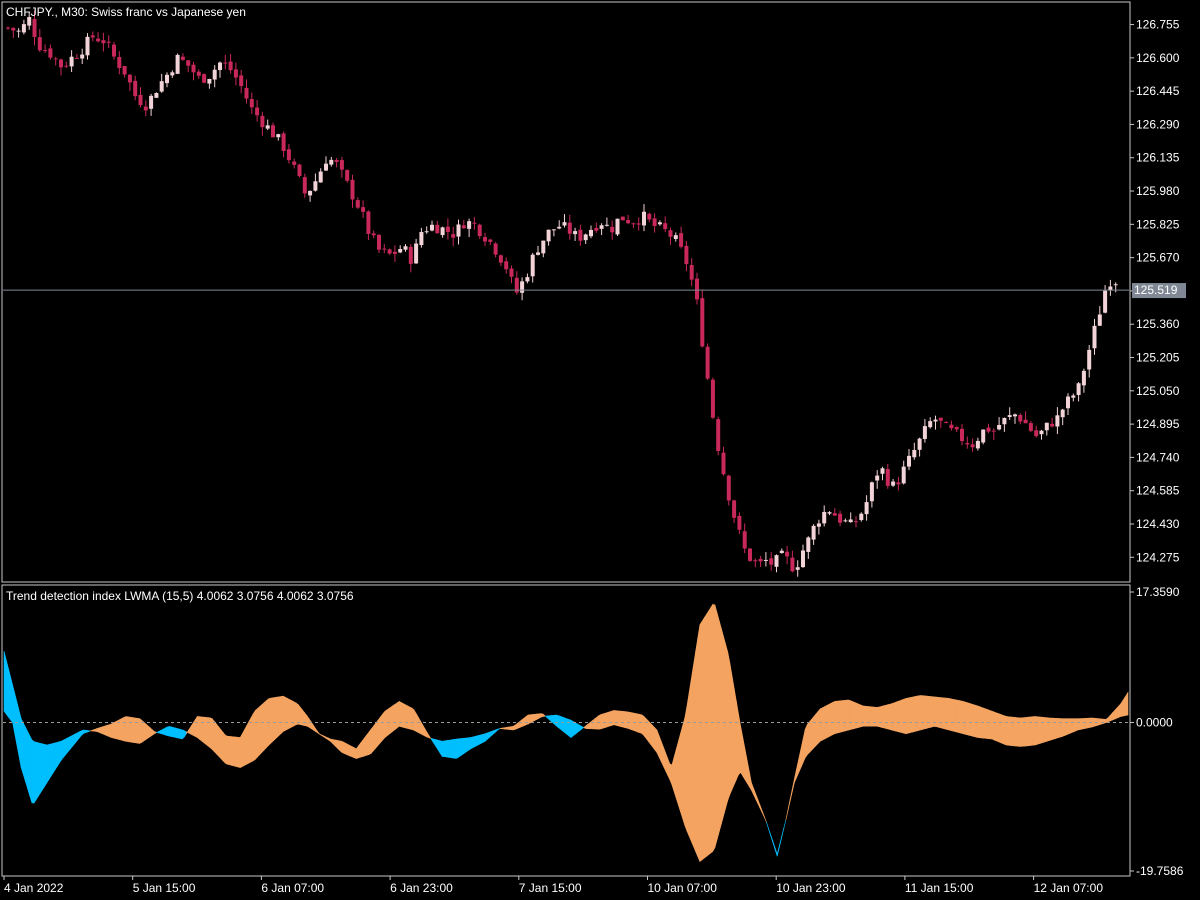  Describe the element at coordinates (683, 888) in the screenshot. I see `time-tick-label: 10 Jan 07:00` at that location.